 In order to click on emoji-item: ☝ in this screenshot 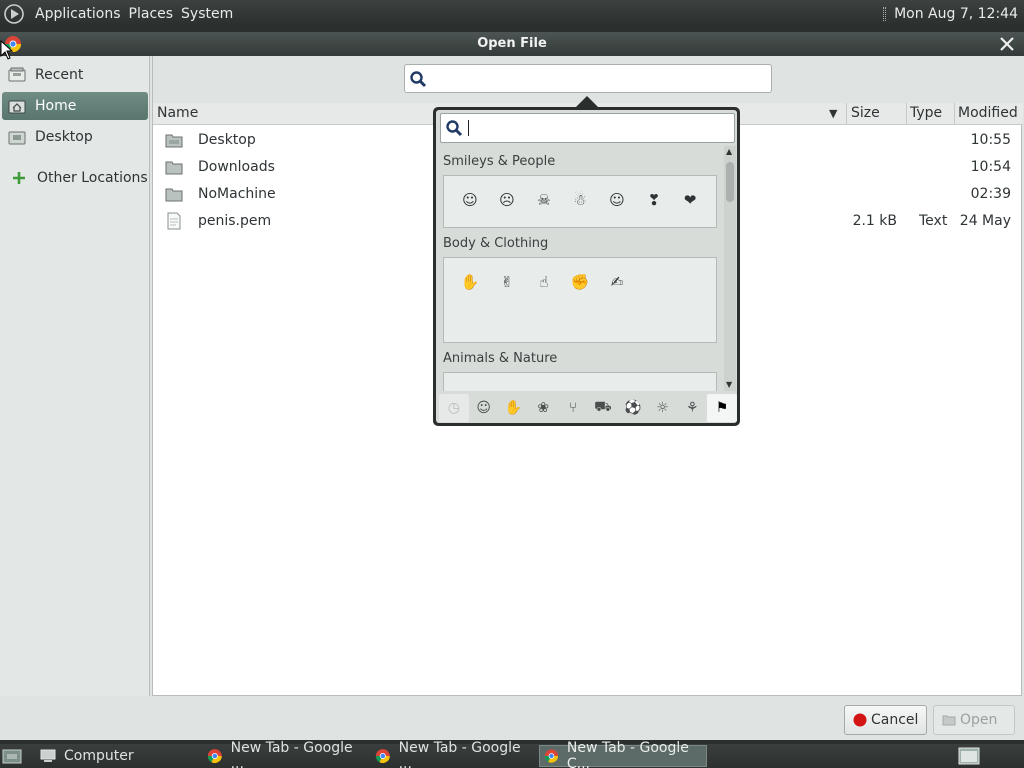, I will do `click(544, 282)`.